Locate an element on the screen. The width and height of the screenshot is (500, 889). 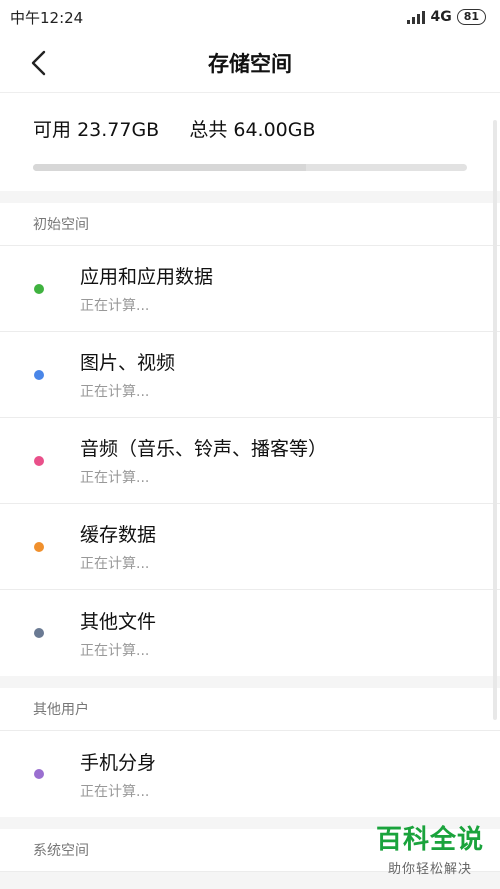
storage-progress-fill is located at coordinates (170, 167).